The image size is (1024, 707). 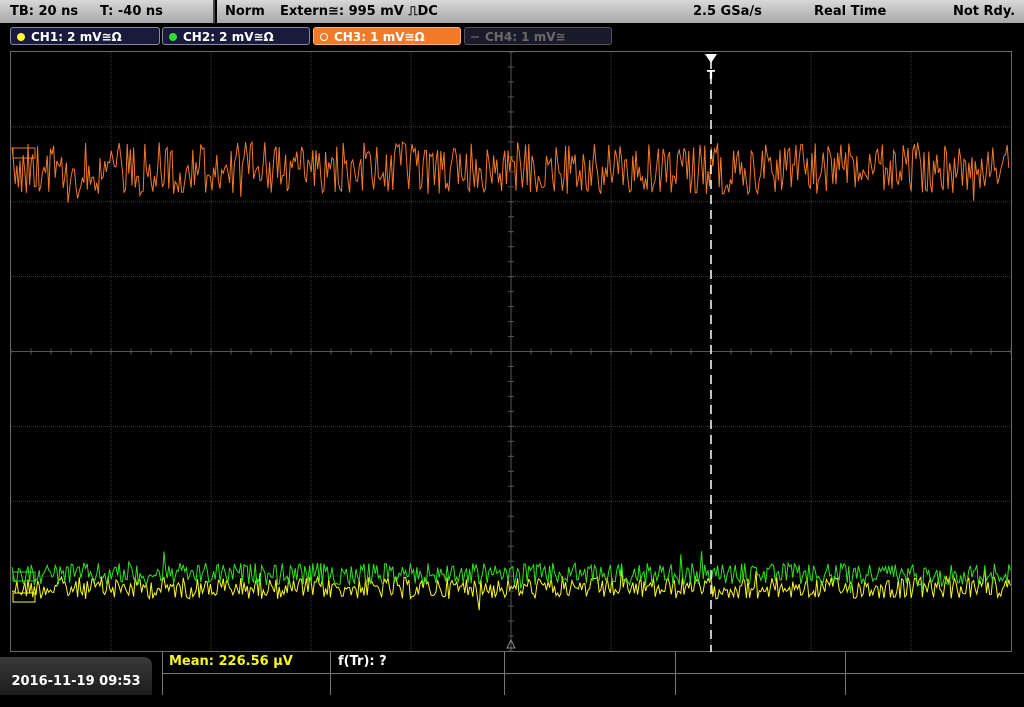 I want to click on trigger-arrow-icon, so click(x=711, y=58).